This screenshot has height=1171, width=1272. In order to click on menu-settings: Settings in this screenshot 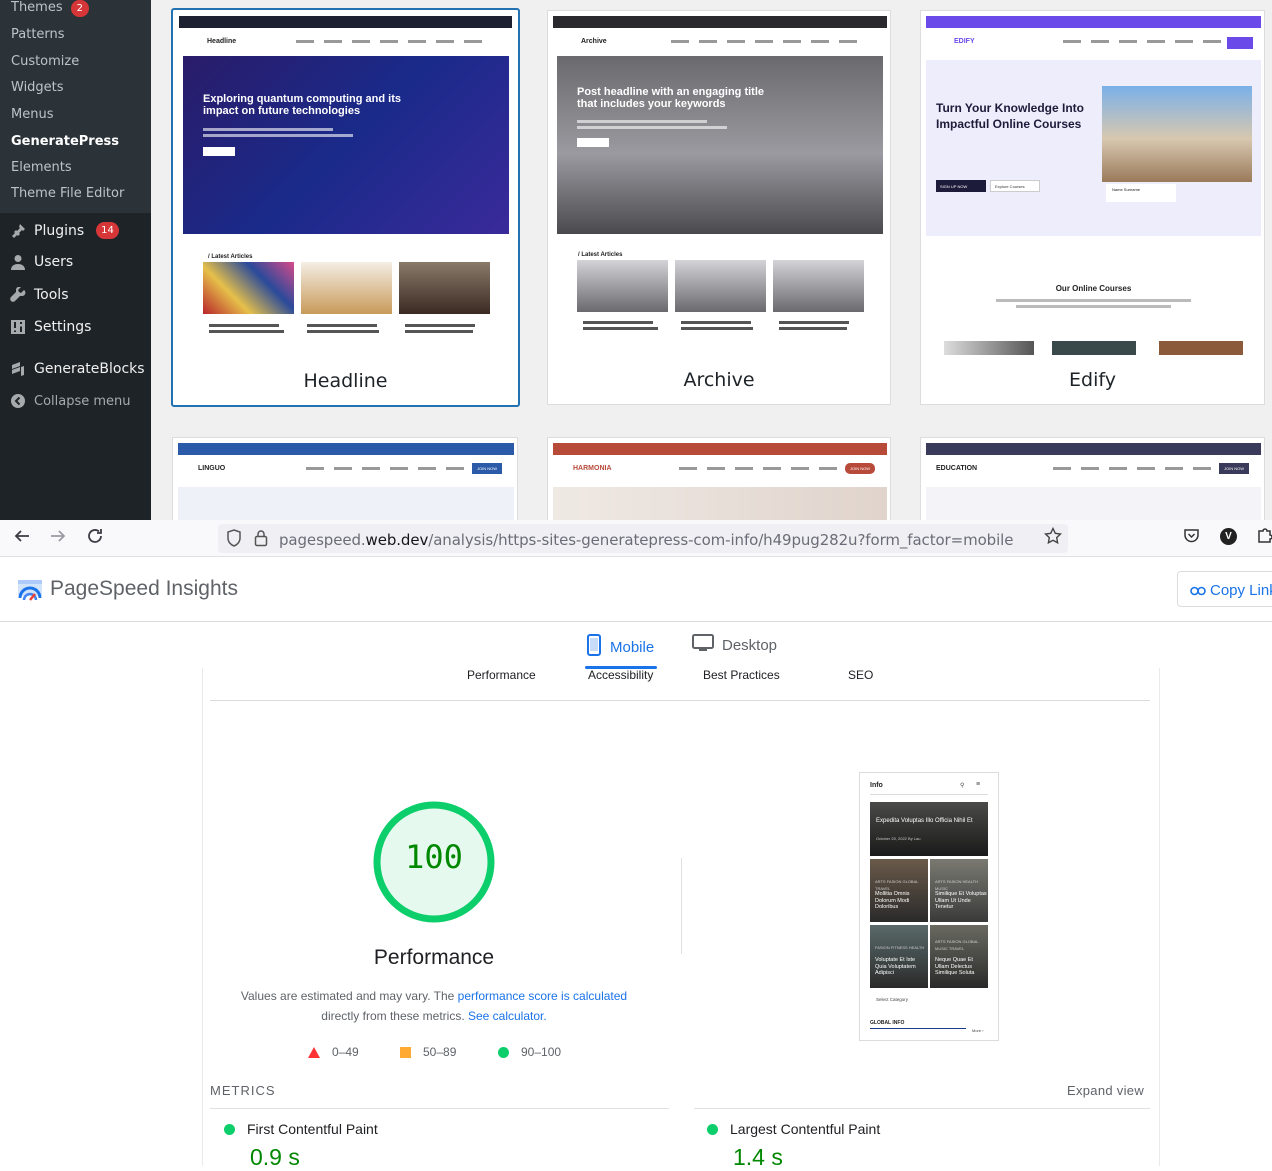, I will do `click(50, 327)`.